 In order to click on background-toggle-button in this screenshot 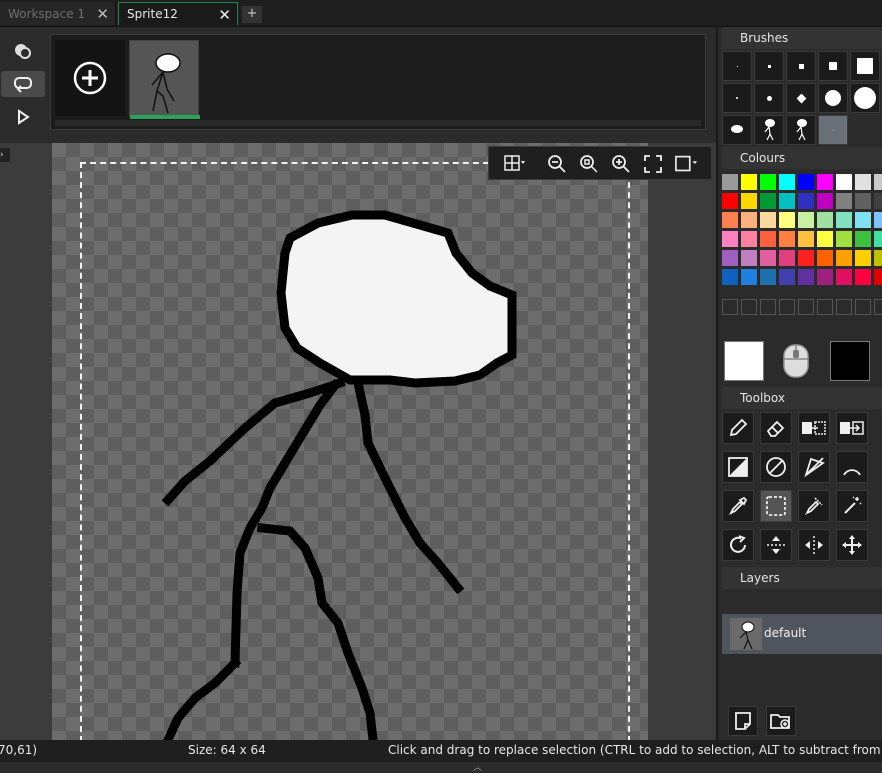, I will do `click(687, 164)`.